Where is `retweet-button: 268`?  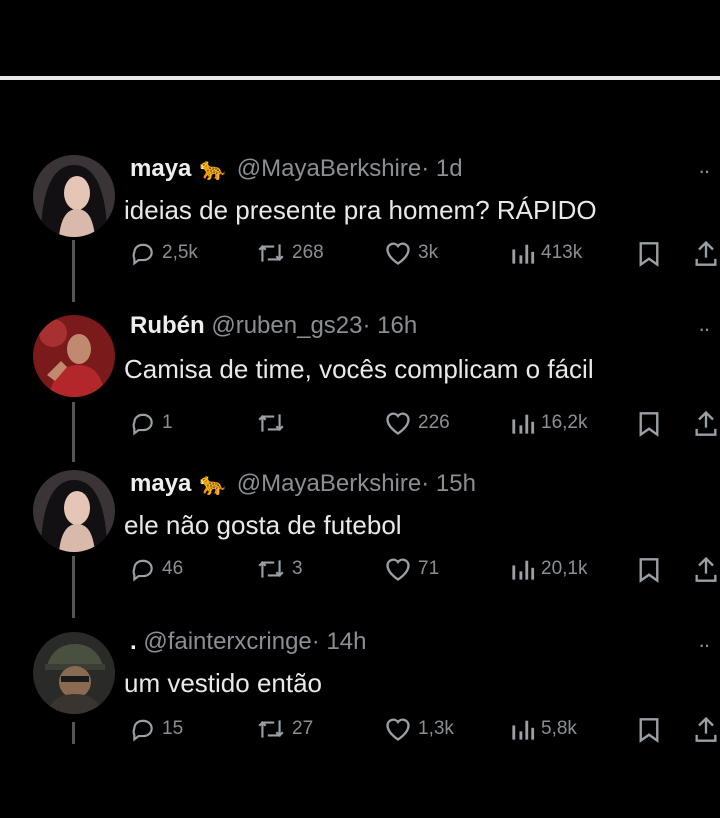 retweet-button: 268 is located at coordinates (290, 253).